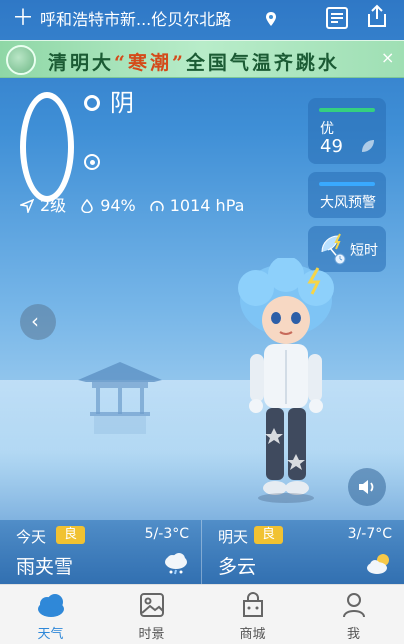 The image size is (404, 644). I want to click on aqi-bar, so click(347, 110).